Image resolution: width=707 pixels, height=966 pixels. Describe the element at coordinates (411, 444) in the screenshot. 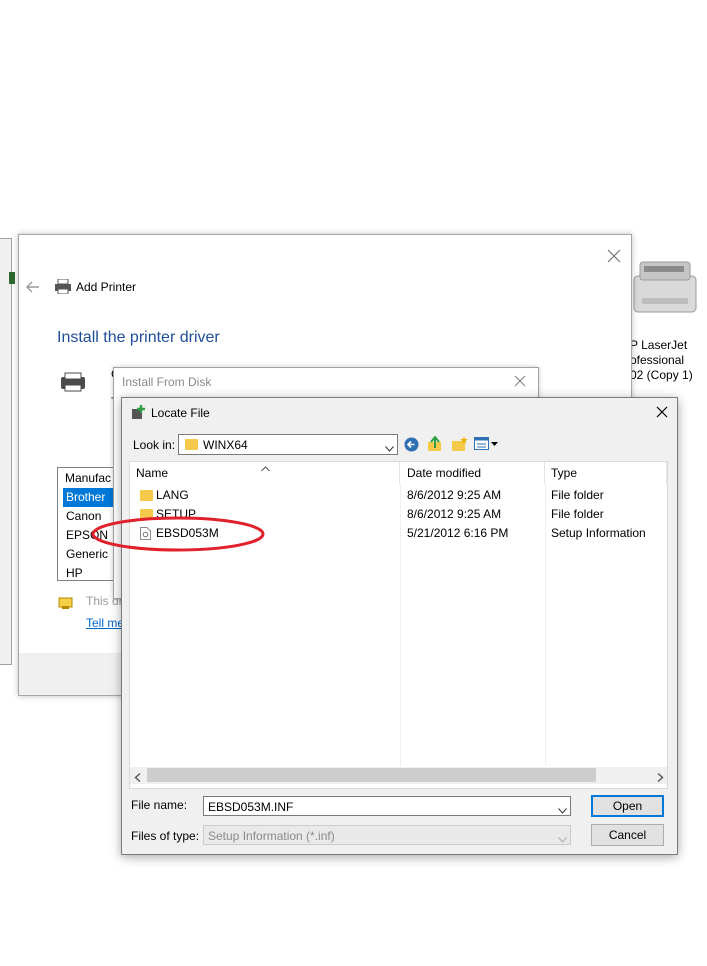

I see `back-icon` at that location.